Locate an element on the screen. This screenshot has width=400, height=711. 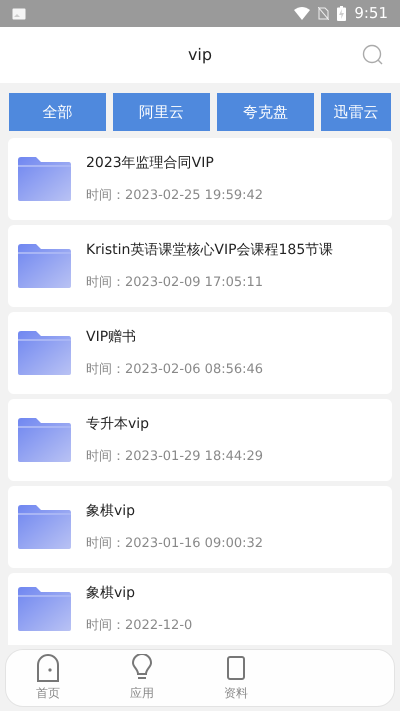
folder-card: VIP赠书 时间：2023-02-06 08:56:46 is located at coordinates (200, 353).